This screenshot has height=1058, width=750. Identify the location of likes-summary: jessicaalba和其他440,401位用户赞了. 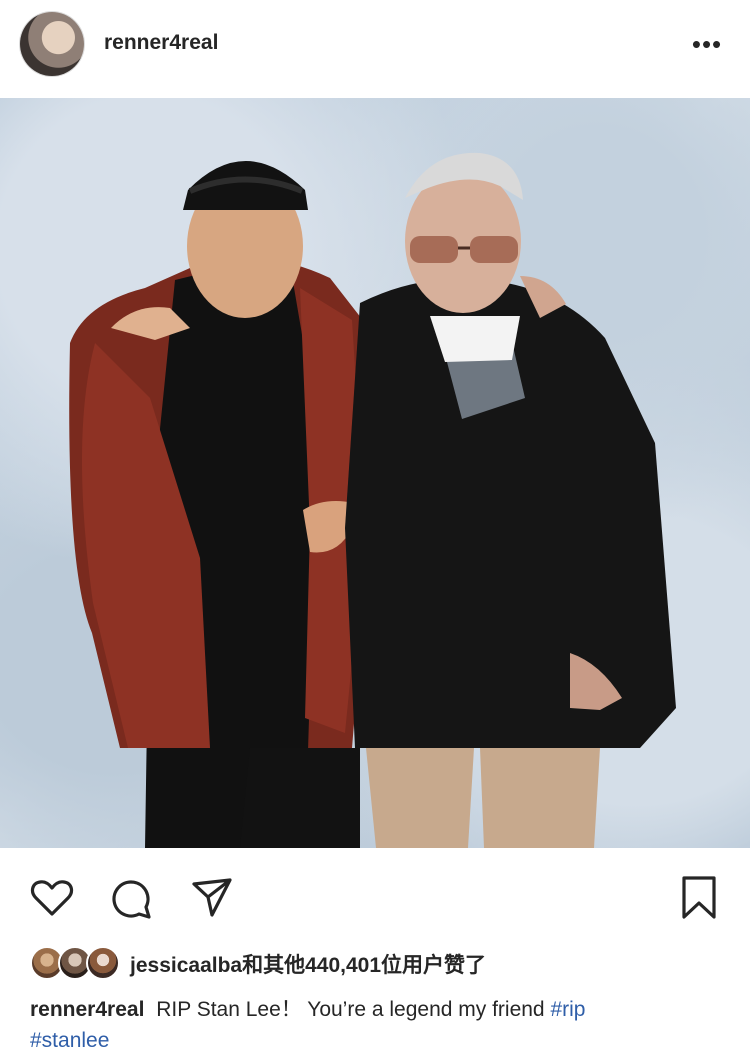
(258, 964).